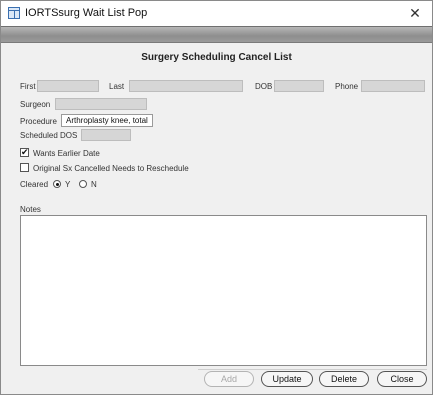 The height and width of the screenshot is (395, 433). Describe the element at coordinates (94, 184) in the screenshot. I see `cleared-no-label: N` at that location.